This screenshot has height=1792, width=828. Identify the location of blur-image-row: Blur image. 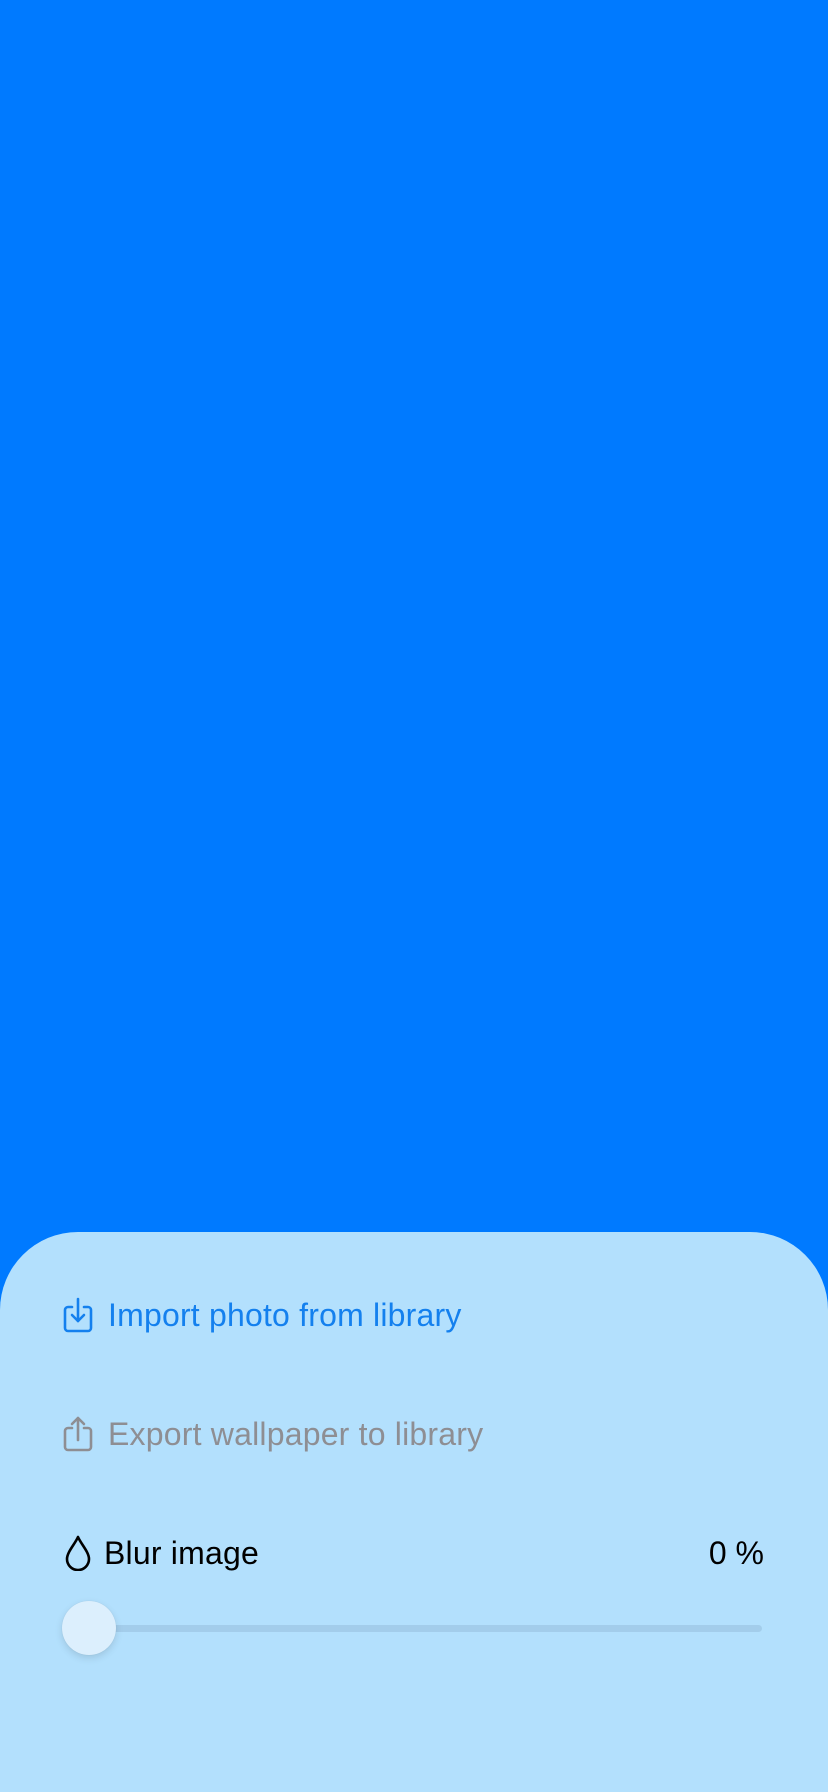
(160, 1553).